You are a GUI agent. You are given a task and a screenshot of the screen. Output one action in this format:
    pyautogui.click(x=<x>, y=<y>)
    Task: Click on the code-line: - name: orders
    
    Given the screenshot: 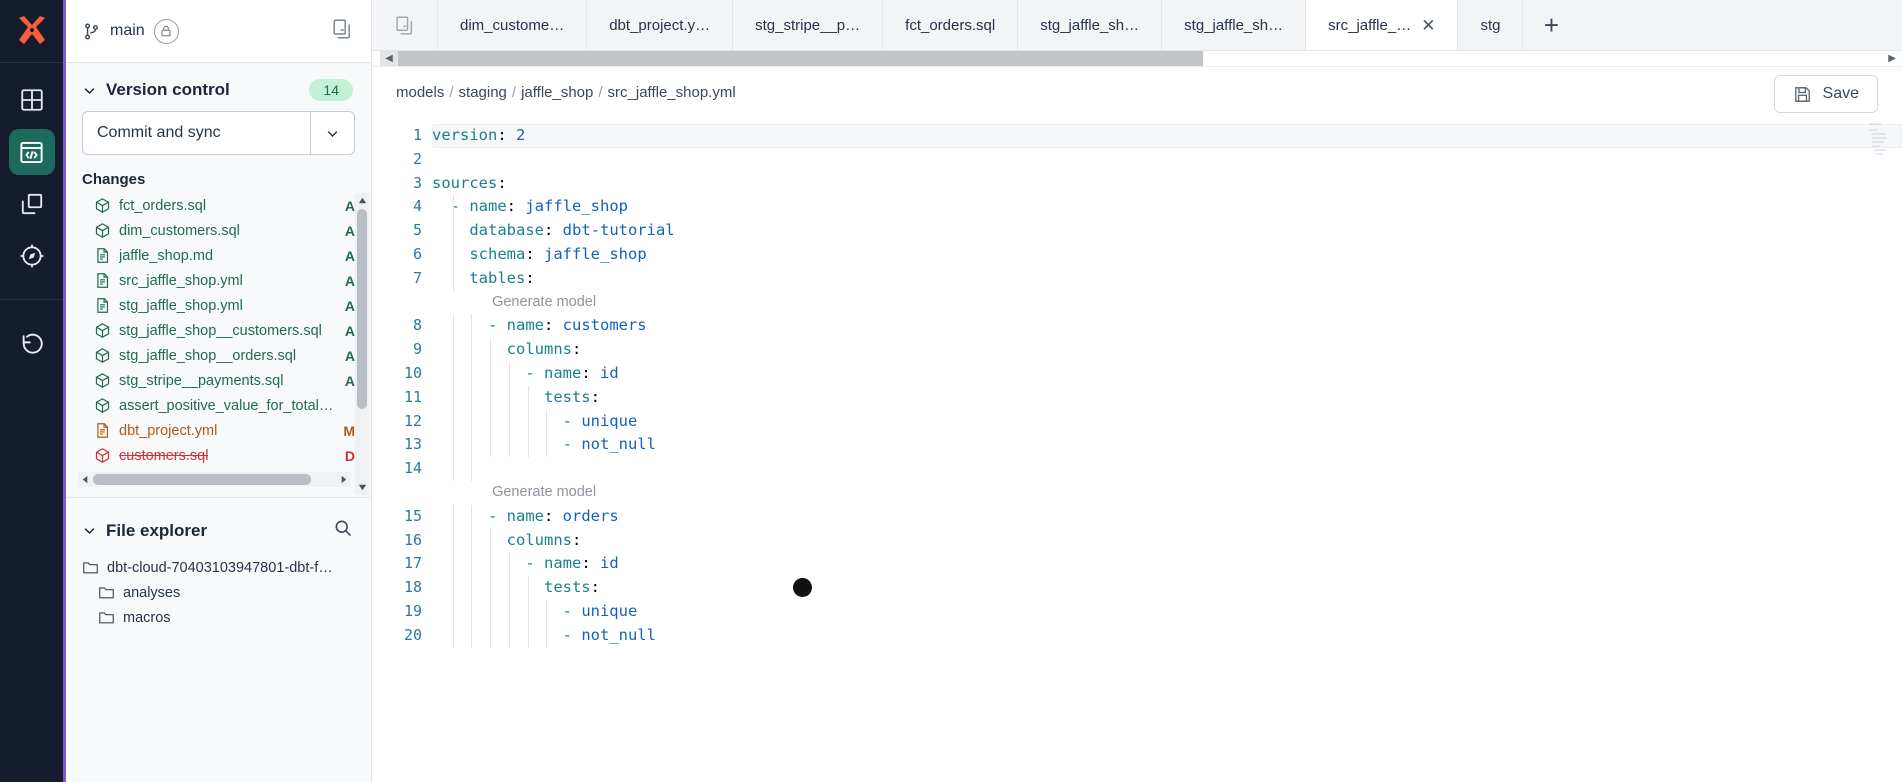 What is the action you would take?
    pyautogui.click(x=1167, y=516)
    